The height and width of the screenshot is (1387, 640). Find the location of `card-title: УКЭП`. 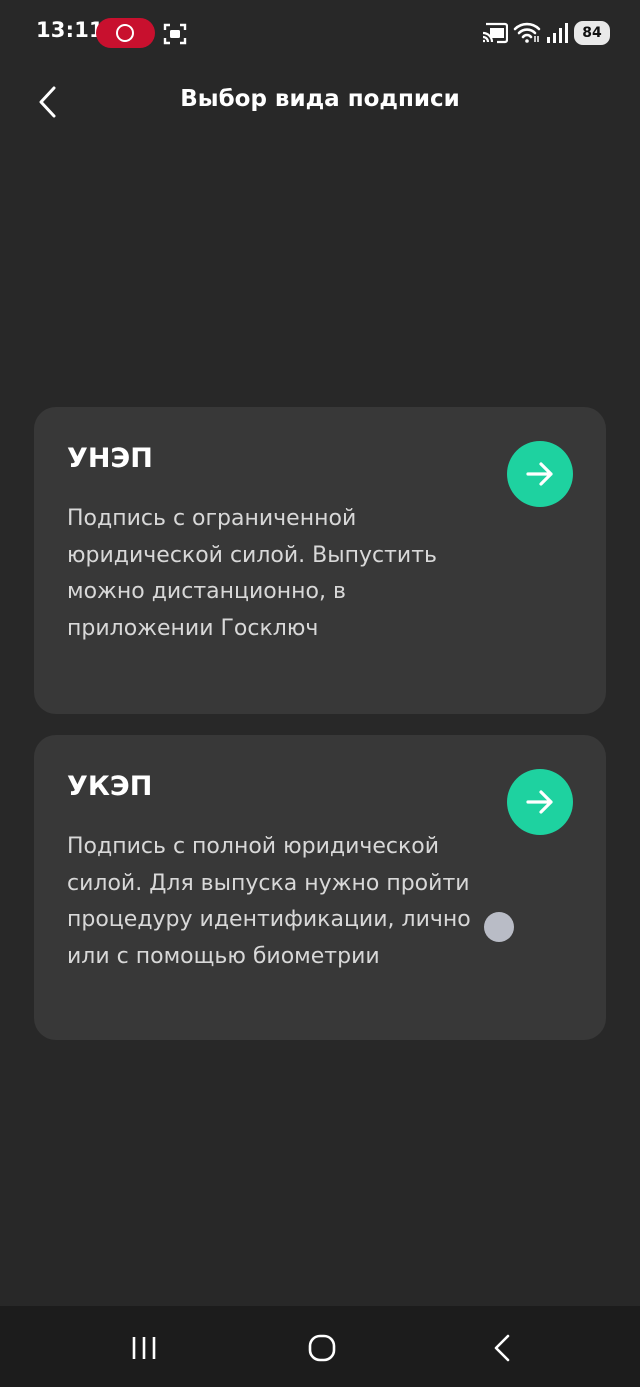

card-title: УКЭП is located at coordinates (110, 786).